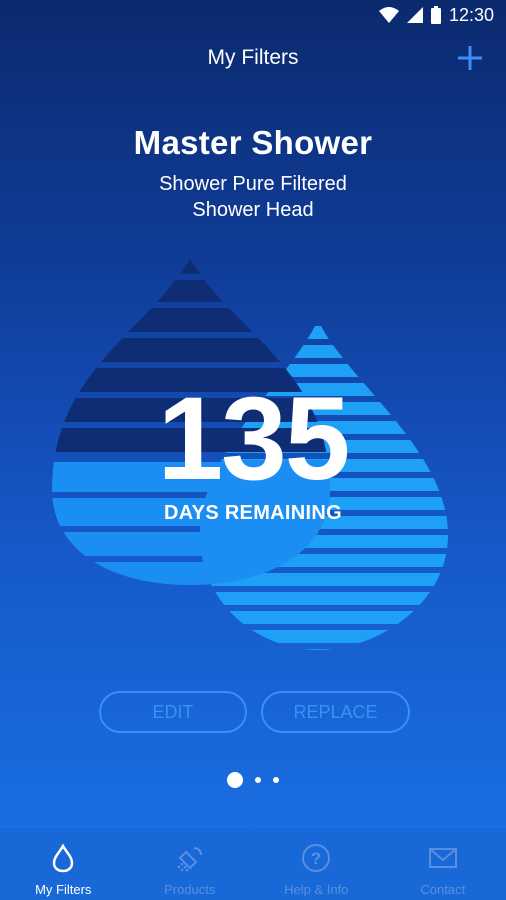 Image resolution: width=506 pixels, height=900 pixels. I want to click on status-time: 12:30, so click(471, 14).